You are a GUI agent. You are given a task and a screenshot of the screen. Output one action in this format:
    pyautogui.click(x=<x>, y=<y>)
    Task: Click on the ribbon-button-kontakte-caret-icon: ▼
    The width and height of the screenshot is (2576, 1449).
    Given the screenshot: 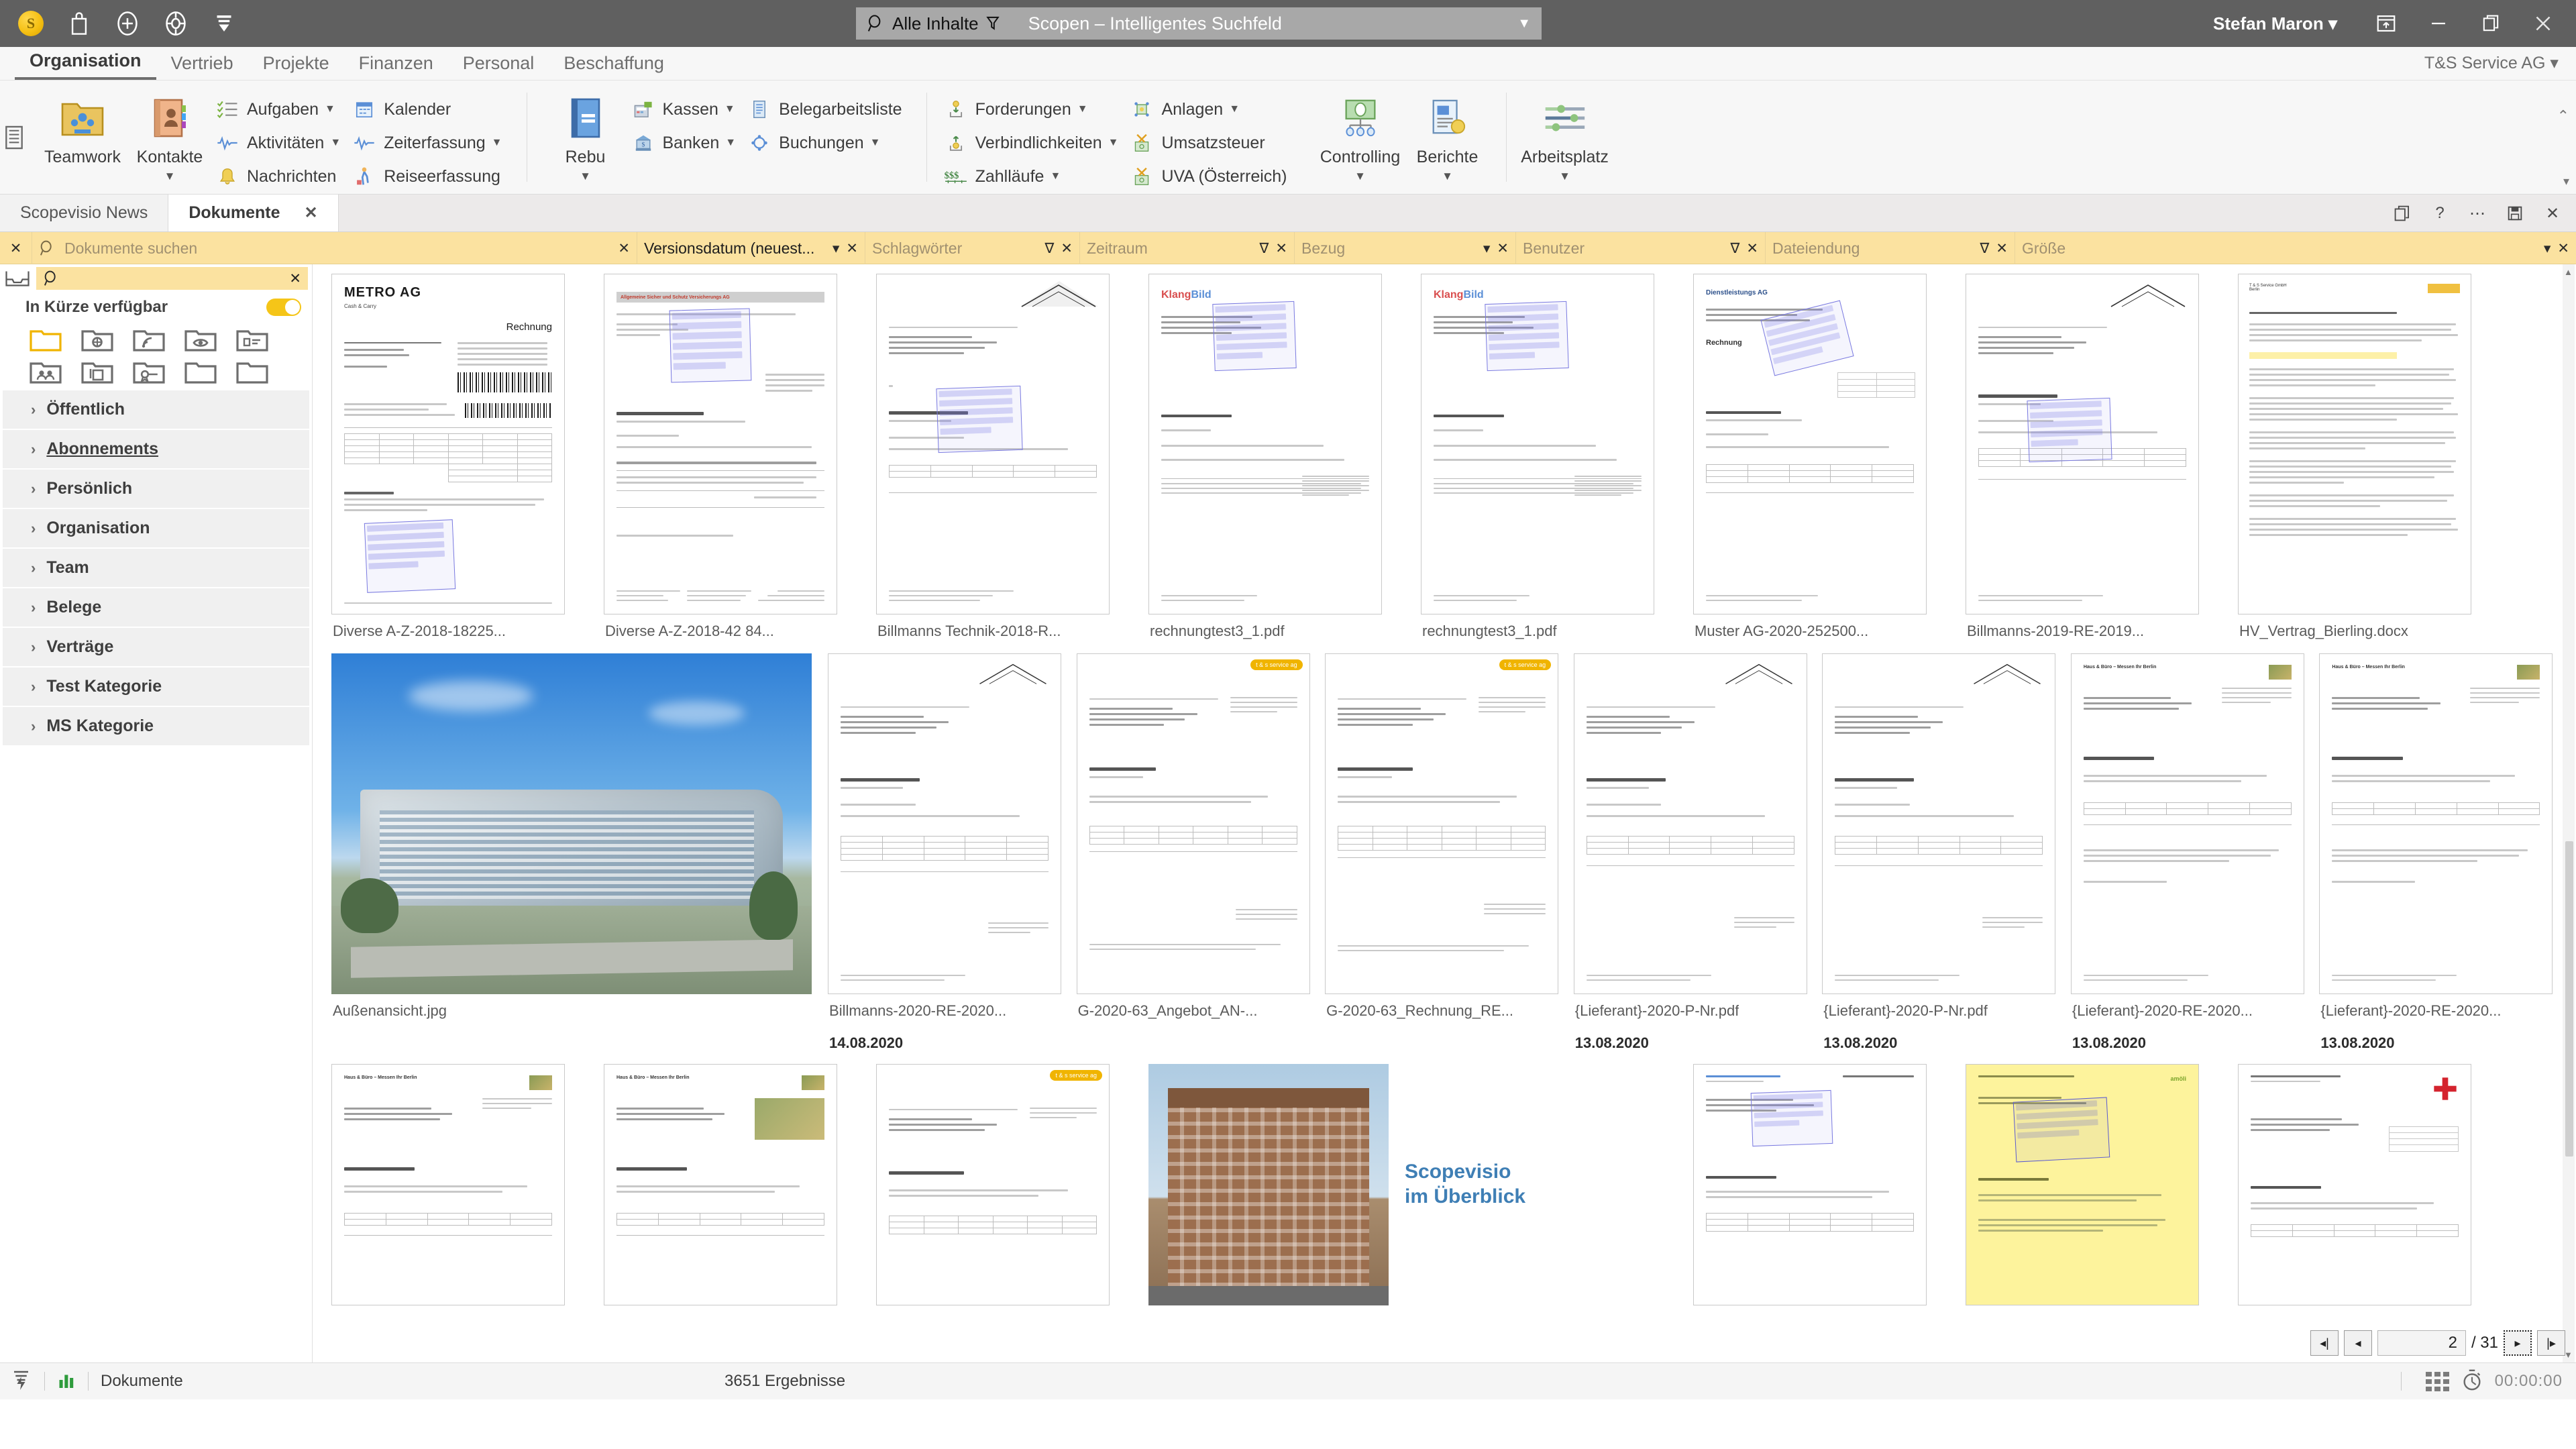 What is the action you would take?
    pyautogui.click(x=170, y=176)
    